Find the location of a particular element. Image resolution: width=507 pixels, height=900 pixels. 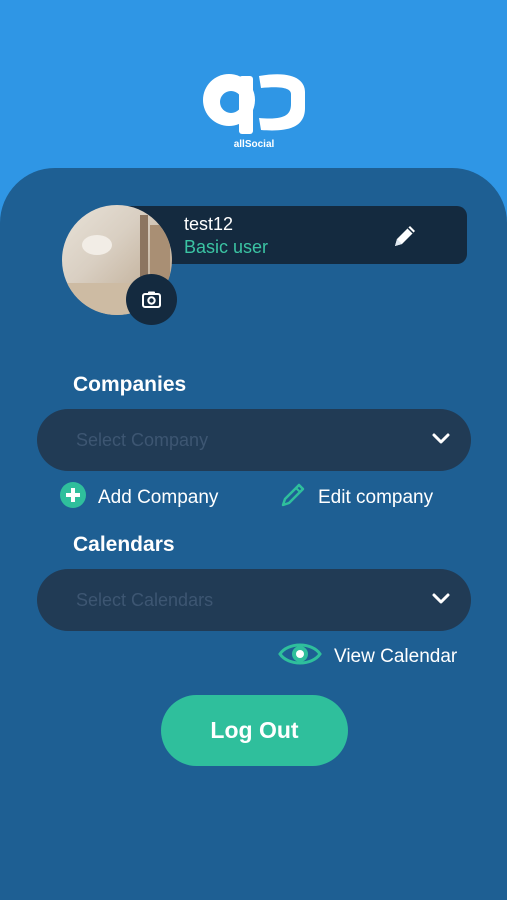

calendar-select: Select Calendars is located at coordinates (254, 600).